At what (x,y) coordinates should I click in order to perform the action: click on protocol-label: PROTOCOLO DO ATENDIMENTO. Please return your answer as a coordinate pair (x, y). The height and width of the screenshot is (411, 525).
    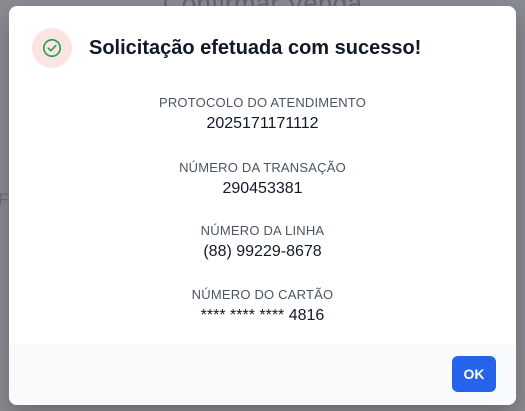
    Looking at the image, I should click on (262, 102).